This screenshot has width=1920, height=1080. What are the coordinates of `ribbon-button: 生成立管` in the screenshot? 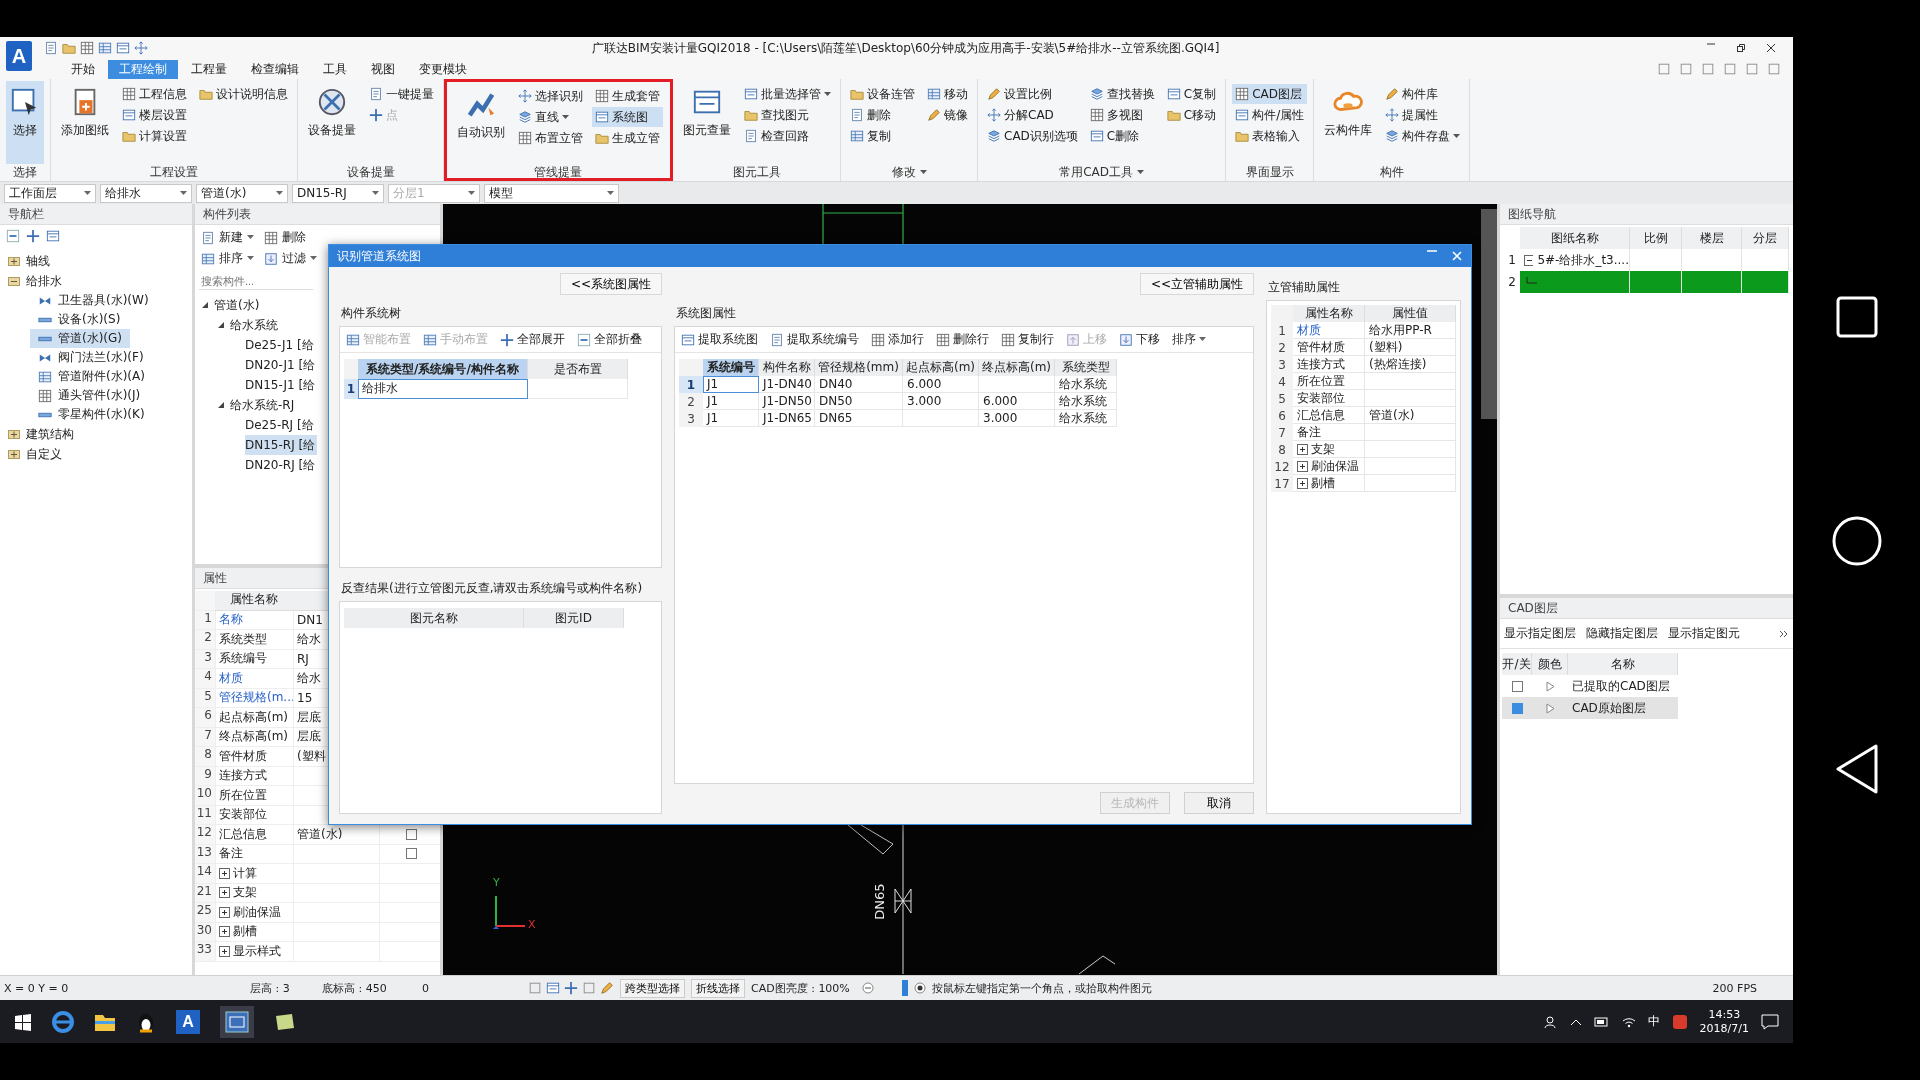 It's located at (627, 138).